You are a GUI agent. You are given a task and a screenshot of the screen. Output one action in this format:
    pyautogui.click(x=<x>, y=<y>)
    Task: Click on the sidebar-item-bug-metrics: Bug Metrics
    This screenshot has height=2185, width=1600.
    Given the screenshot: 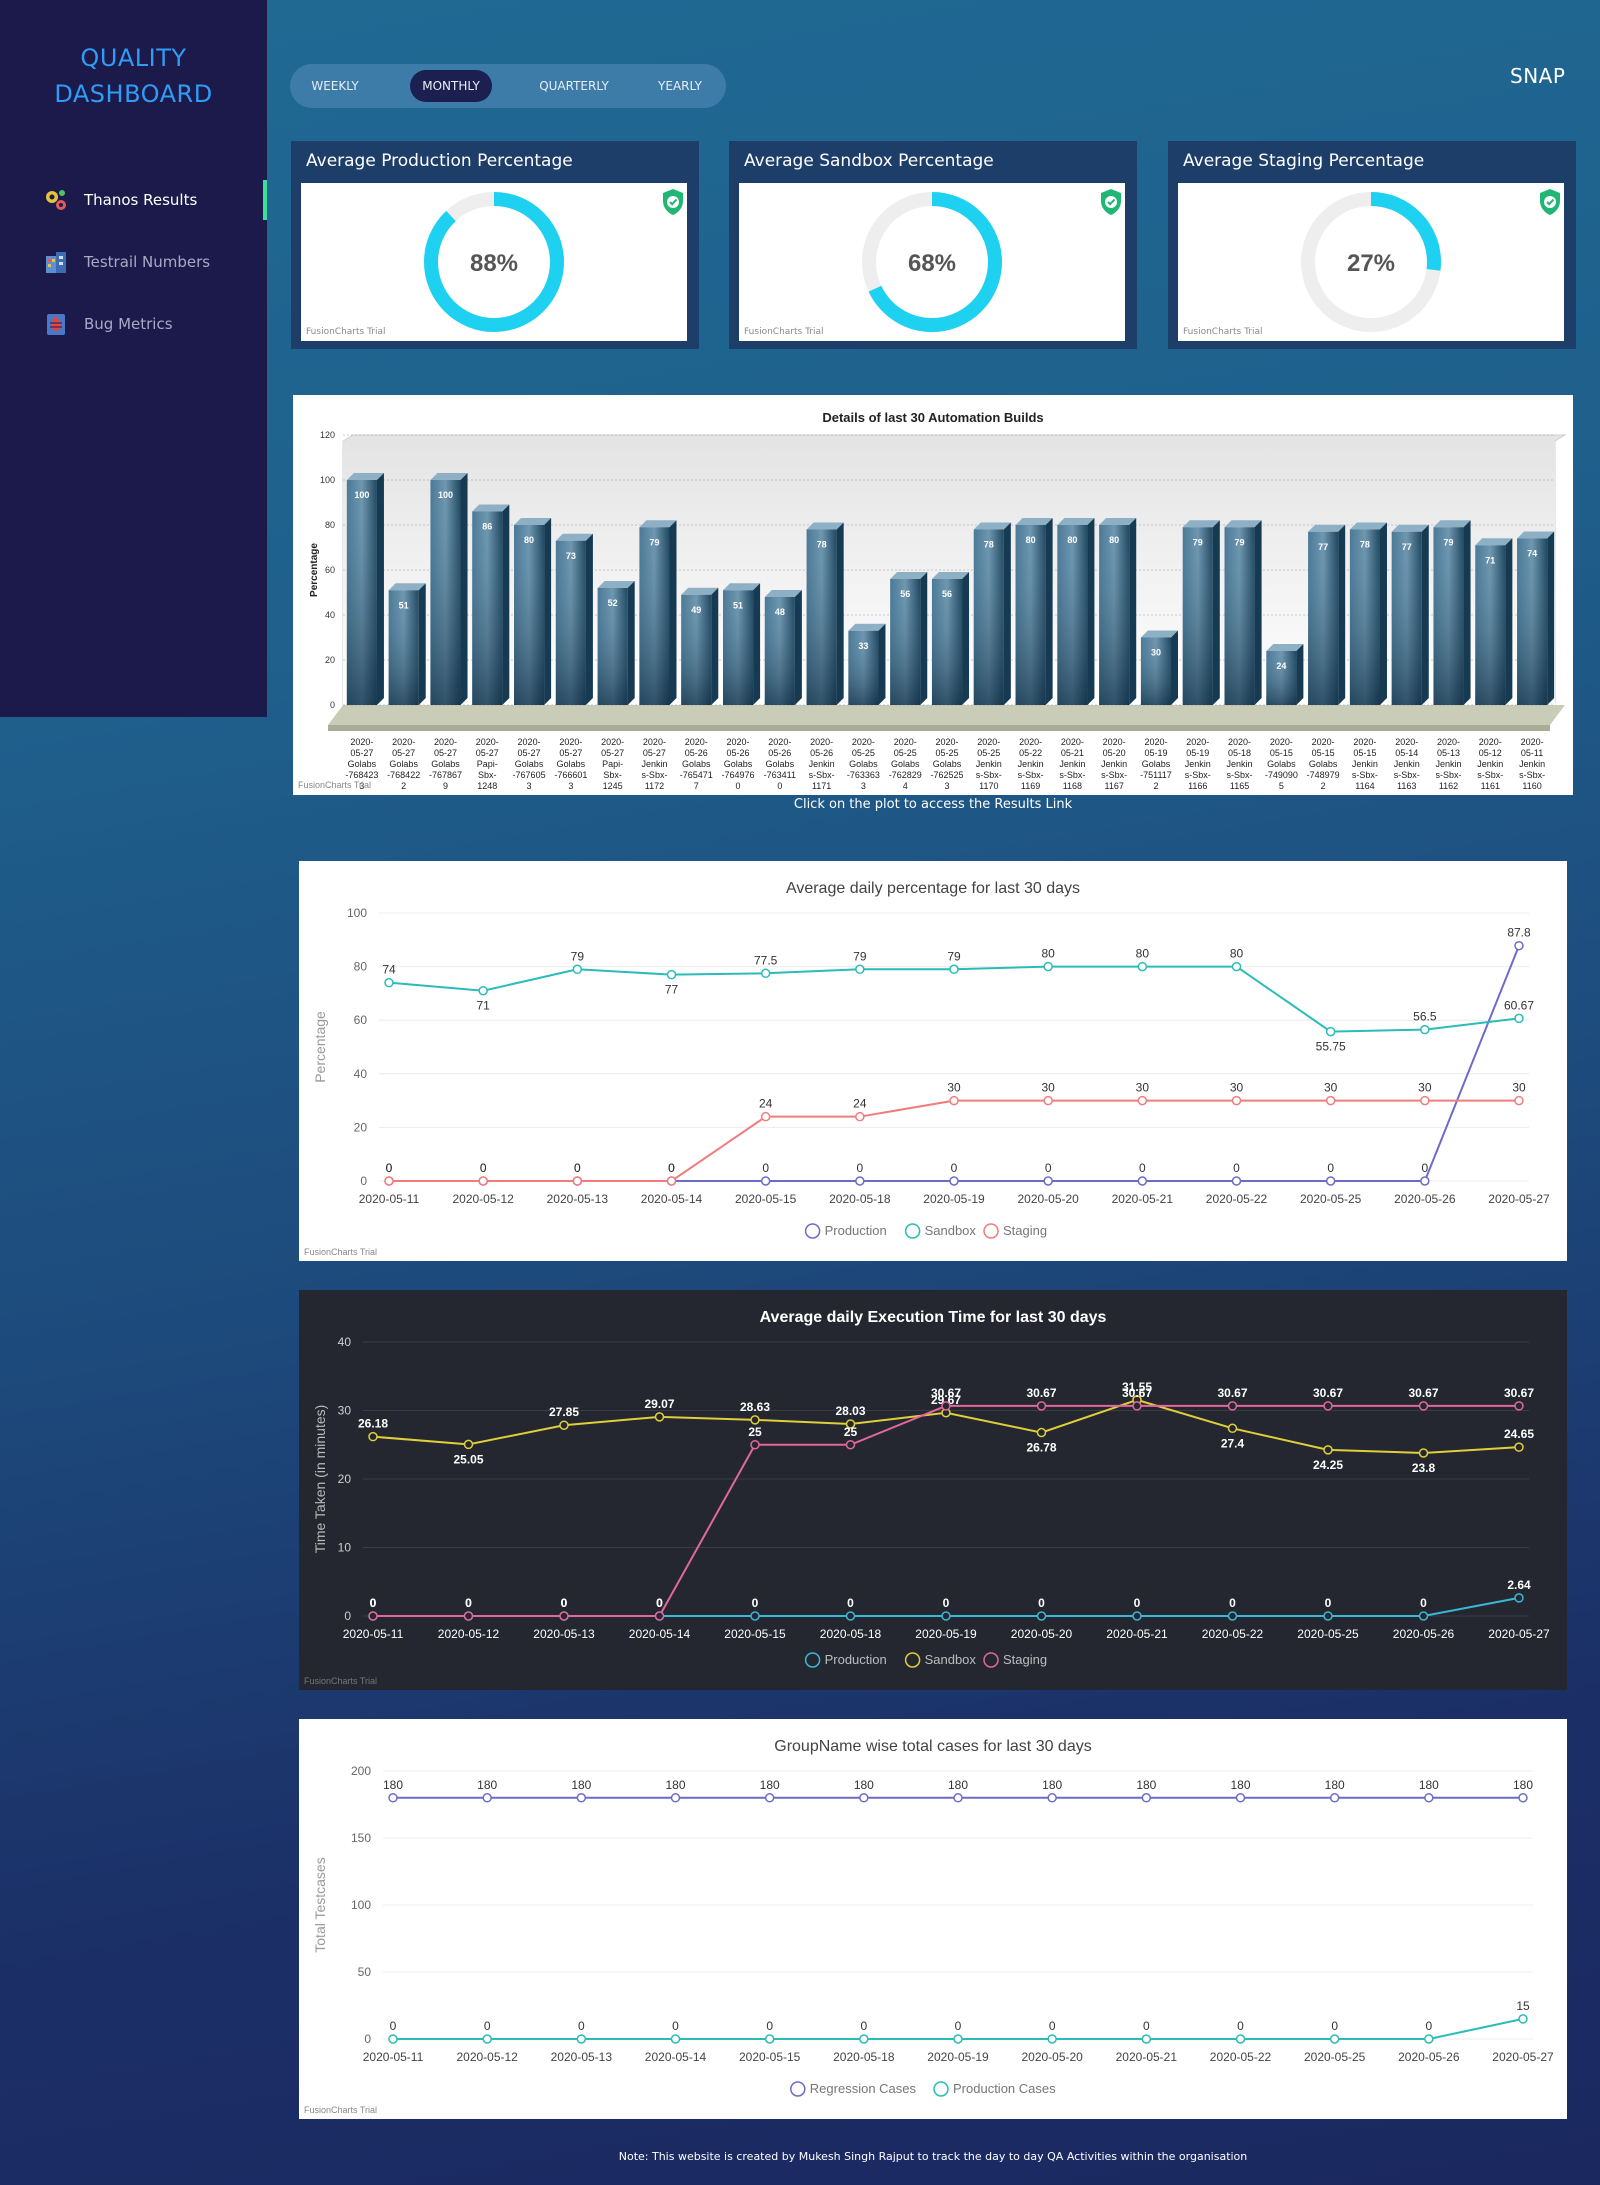 What is the action you would take?
    pyautogui.click(x=107, y=324)
    